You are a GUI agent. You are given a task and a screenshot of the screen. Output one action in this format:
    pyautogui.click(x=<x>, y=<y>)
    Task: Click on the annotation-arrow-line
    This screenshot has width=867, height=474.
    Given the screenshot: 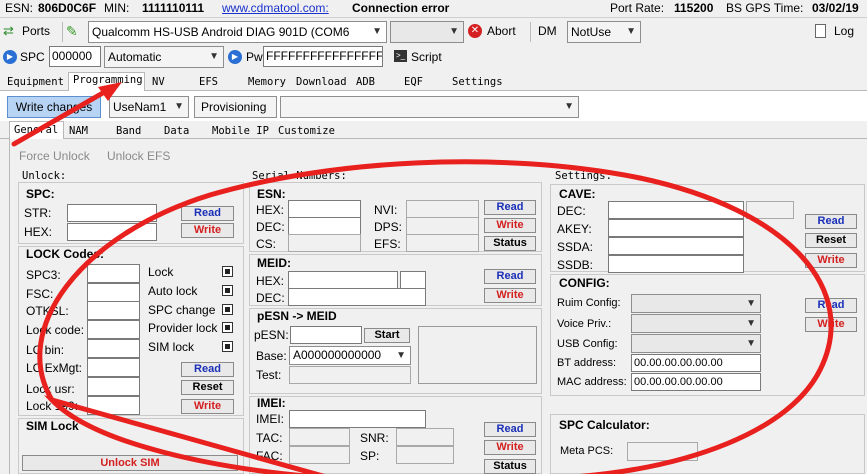 What is the action you would take?
    pyautogui.click(x=61, y=117)
    